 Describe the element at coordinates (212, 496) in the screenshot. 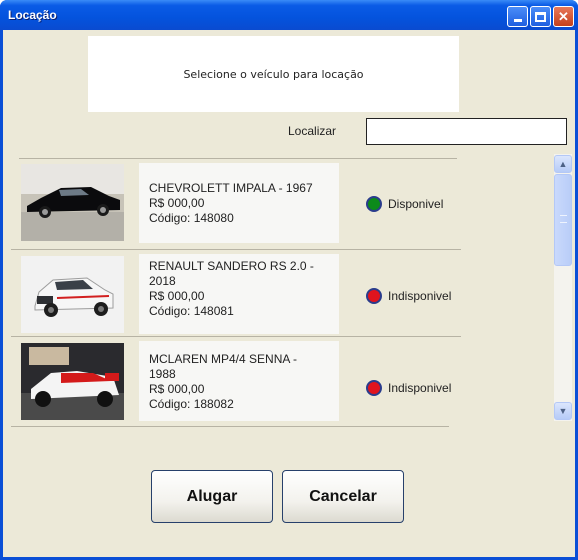

I see `rent-button: Alugar` at that location.